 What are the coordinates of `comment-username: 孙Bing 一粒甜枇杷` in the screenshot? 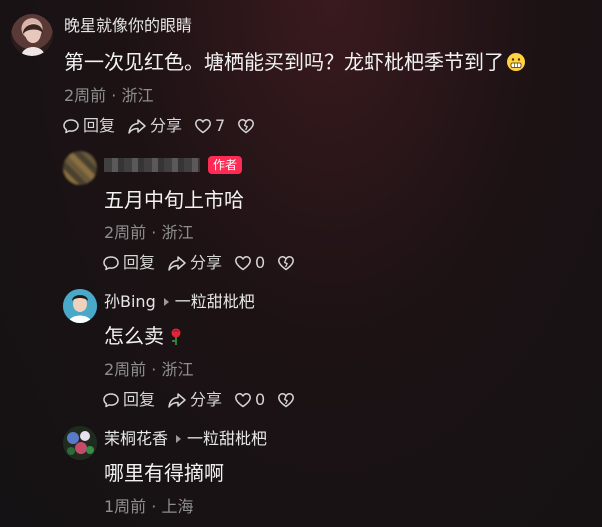 It's located at (179, 302).